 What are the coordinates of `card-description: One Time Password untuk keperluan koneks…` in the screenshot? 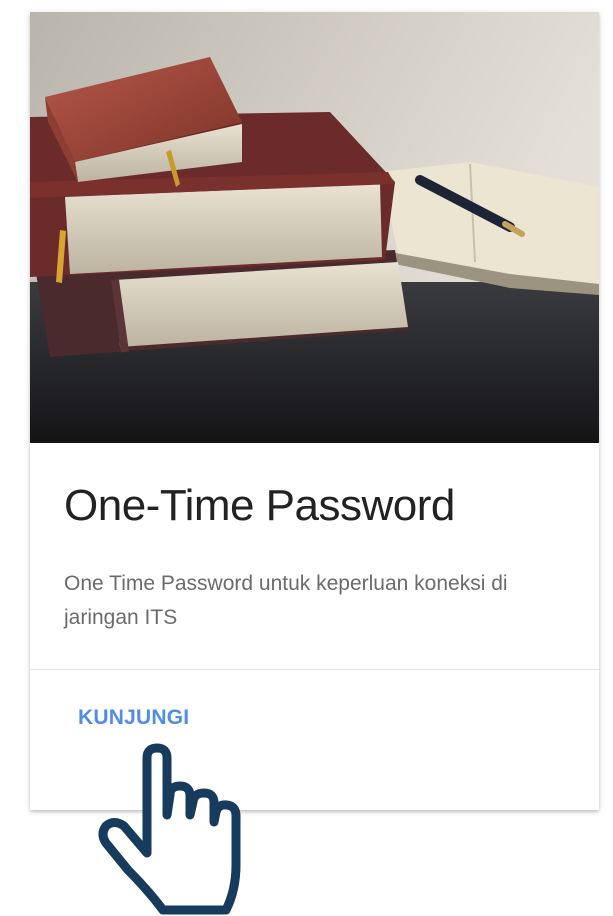 It's located at (286, 600).